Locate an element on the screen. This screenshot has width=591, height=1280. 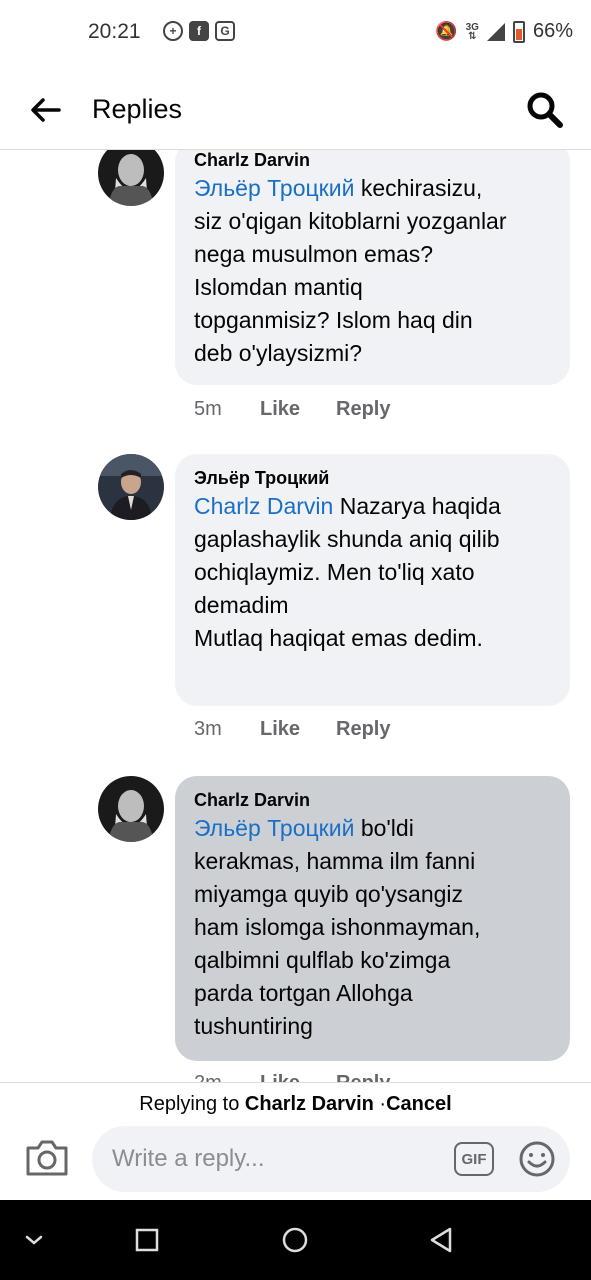
reply-input is located at coordinates (272, 1159).